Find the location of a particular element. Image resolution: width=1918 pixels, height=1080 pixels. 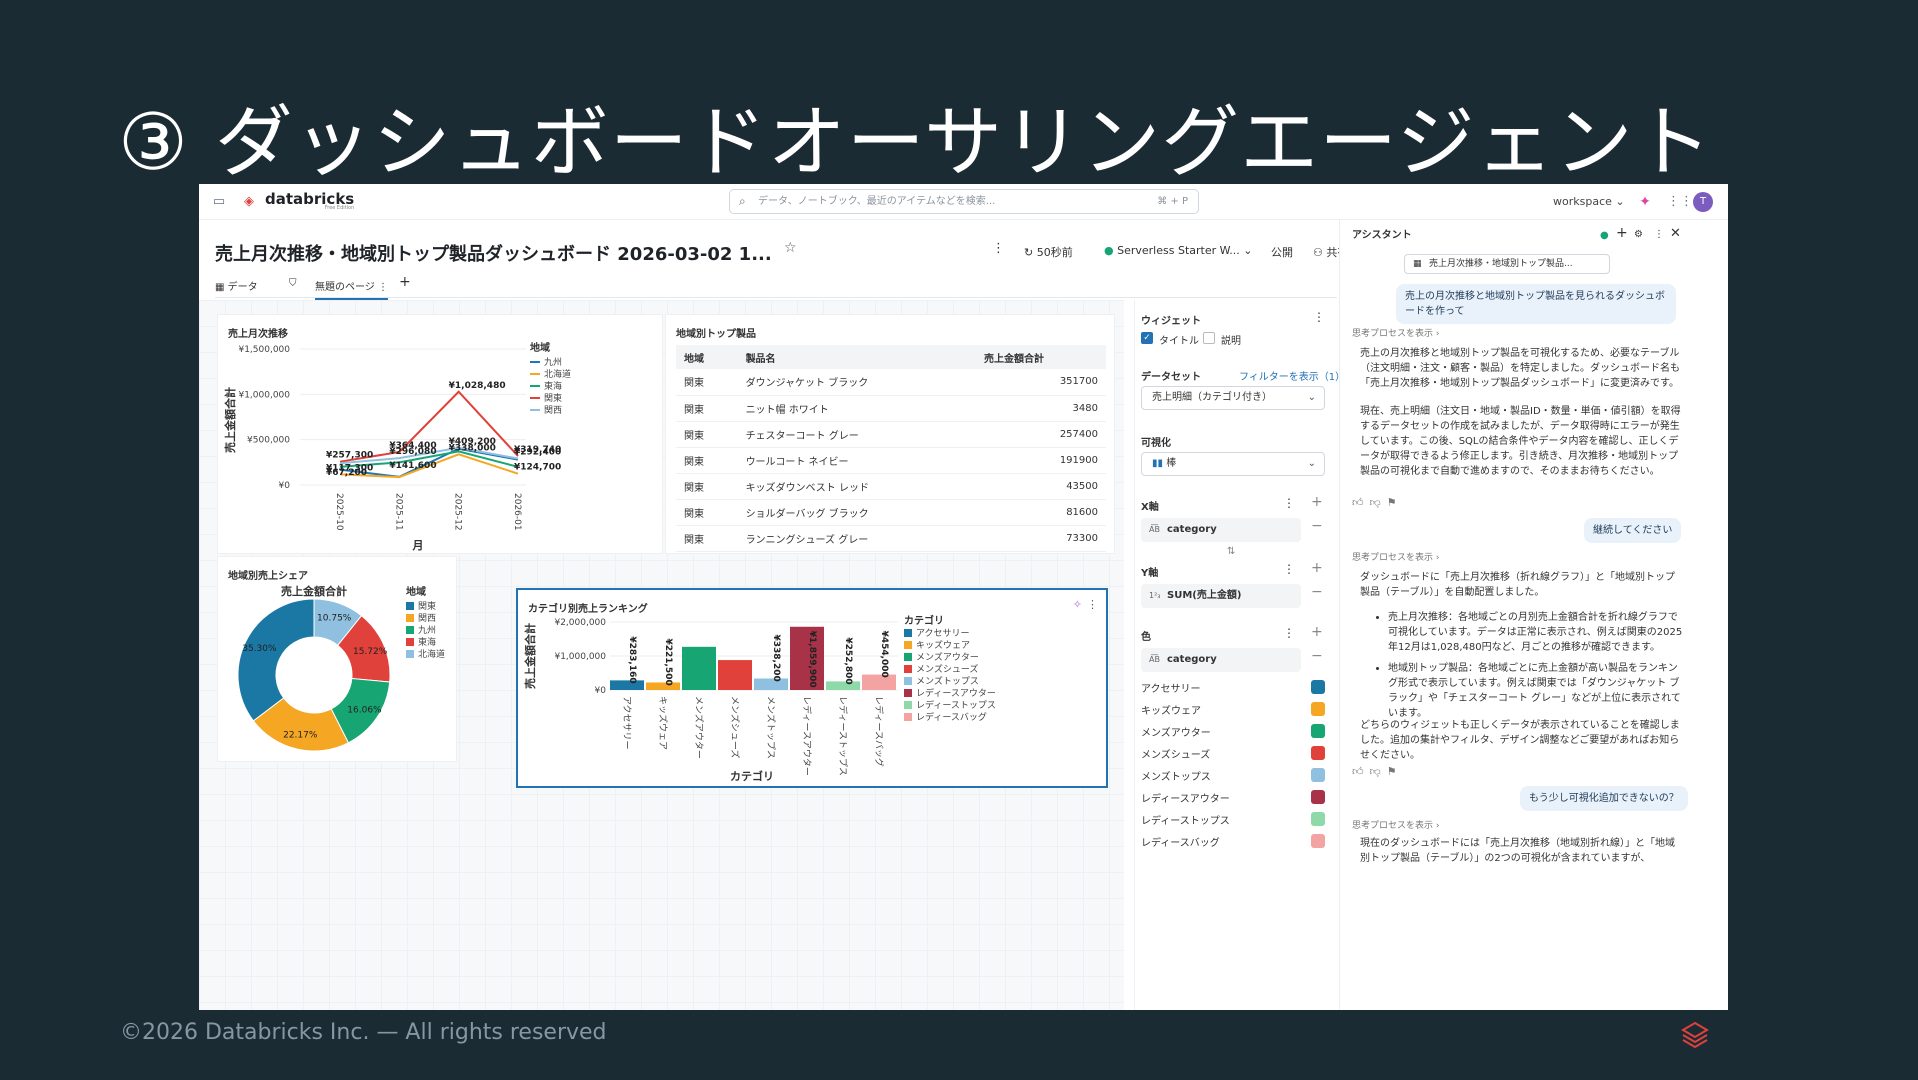

search-input: ⌕ データ、ノートブック、最近のアイテムなどを検索... ⌘ + P is located at coordinates (964, 201).